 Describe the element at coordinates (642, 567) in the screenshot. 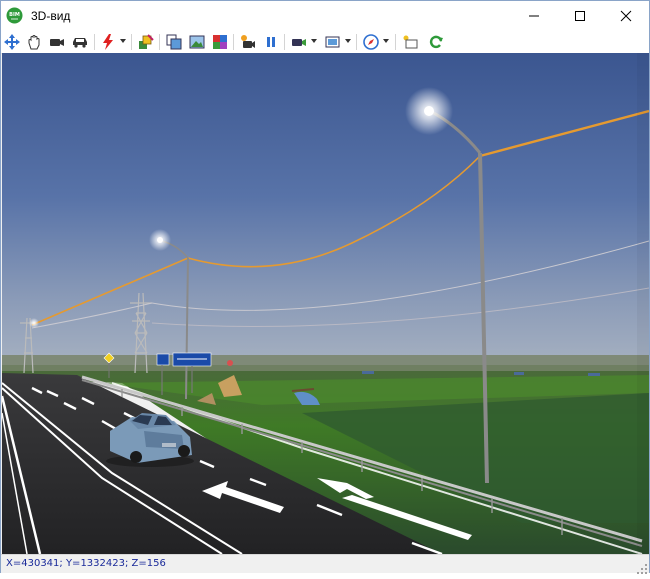

I see `resize-grip-icon` at that location.